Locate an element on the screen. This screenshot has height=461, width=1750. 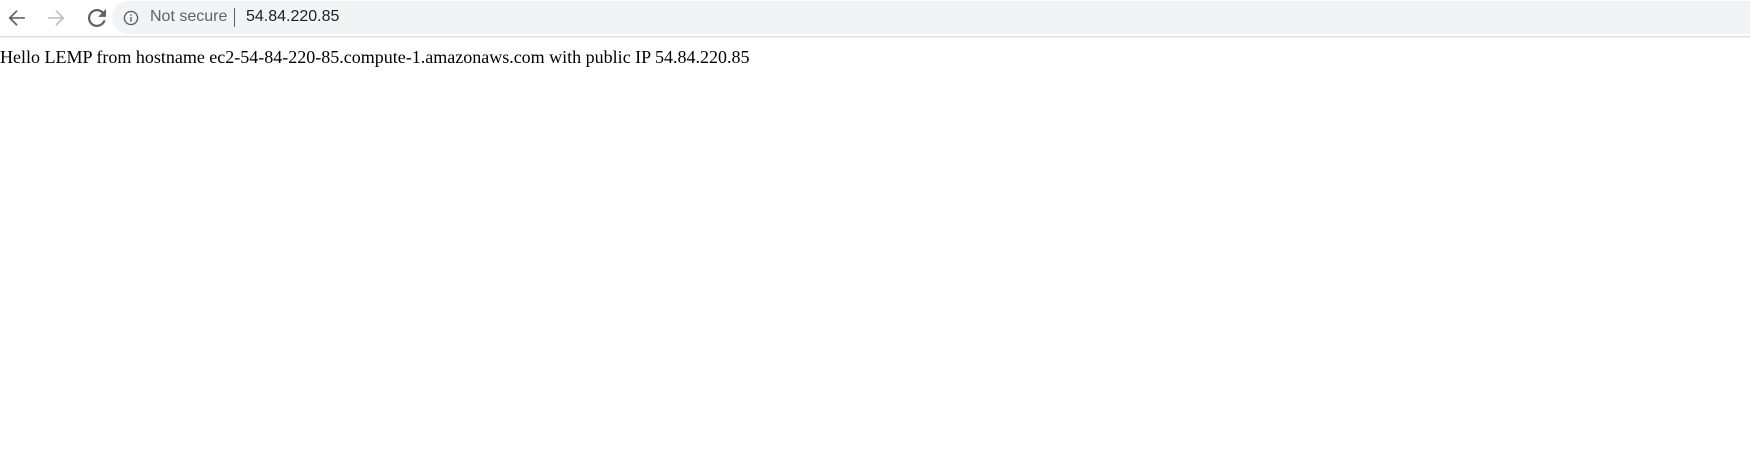
arrow-left-icon is located at coordinates (16, 18).